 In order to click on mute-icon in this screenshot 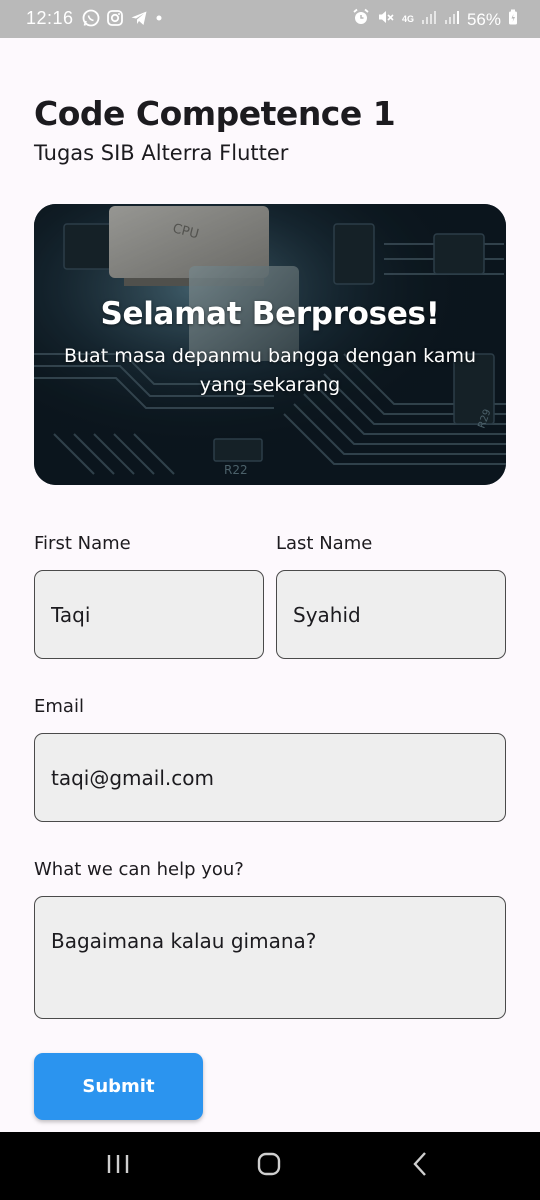, I will do `click(386, 19)`.